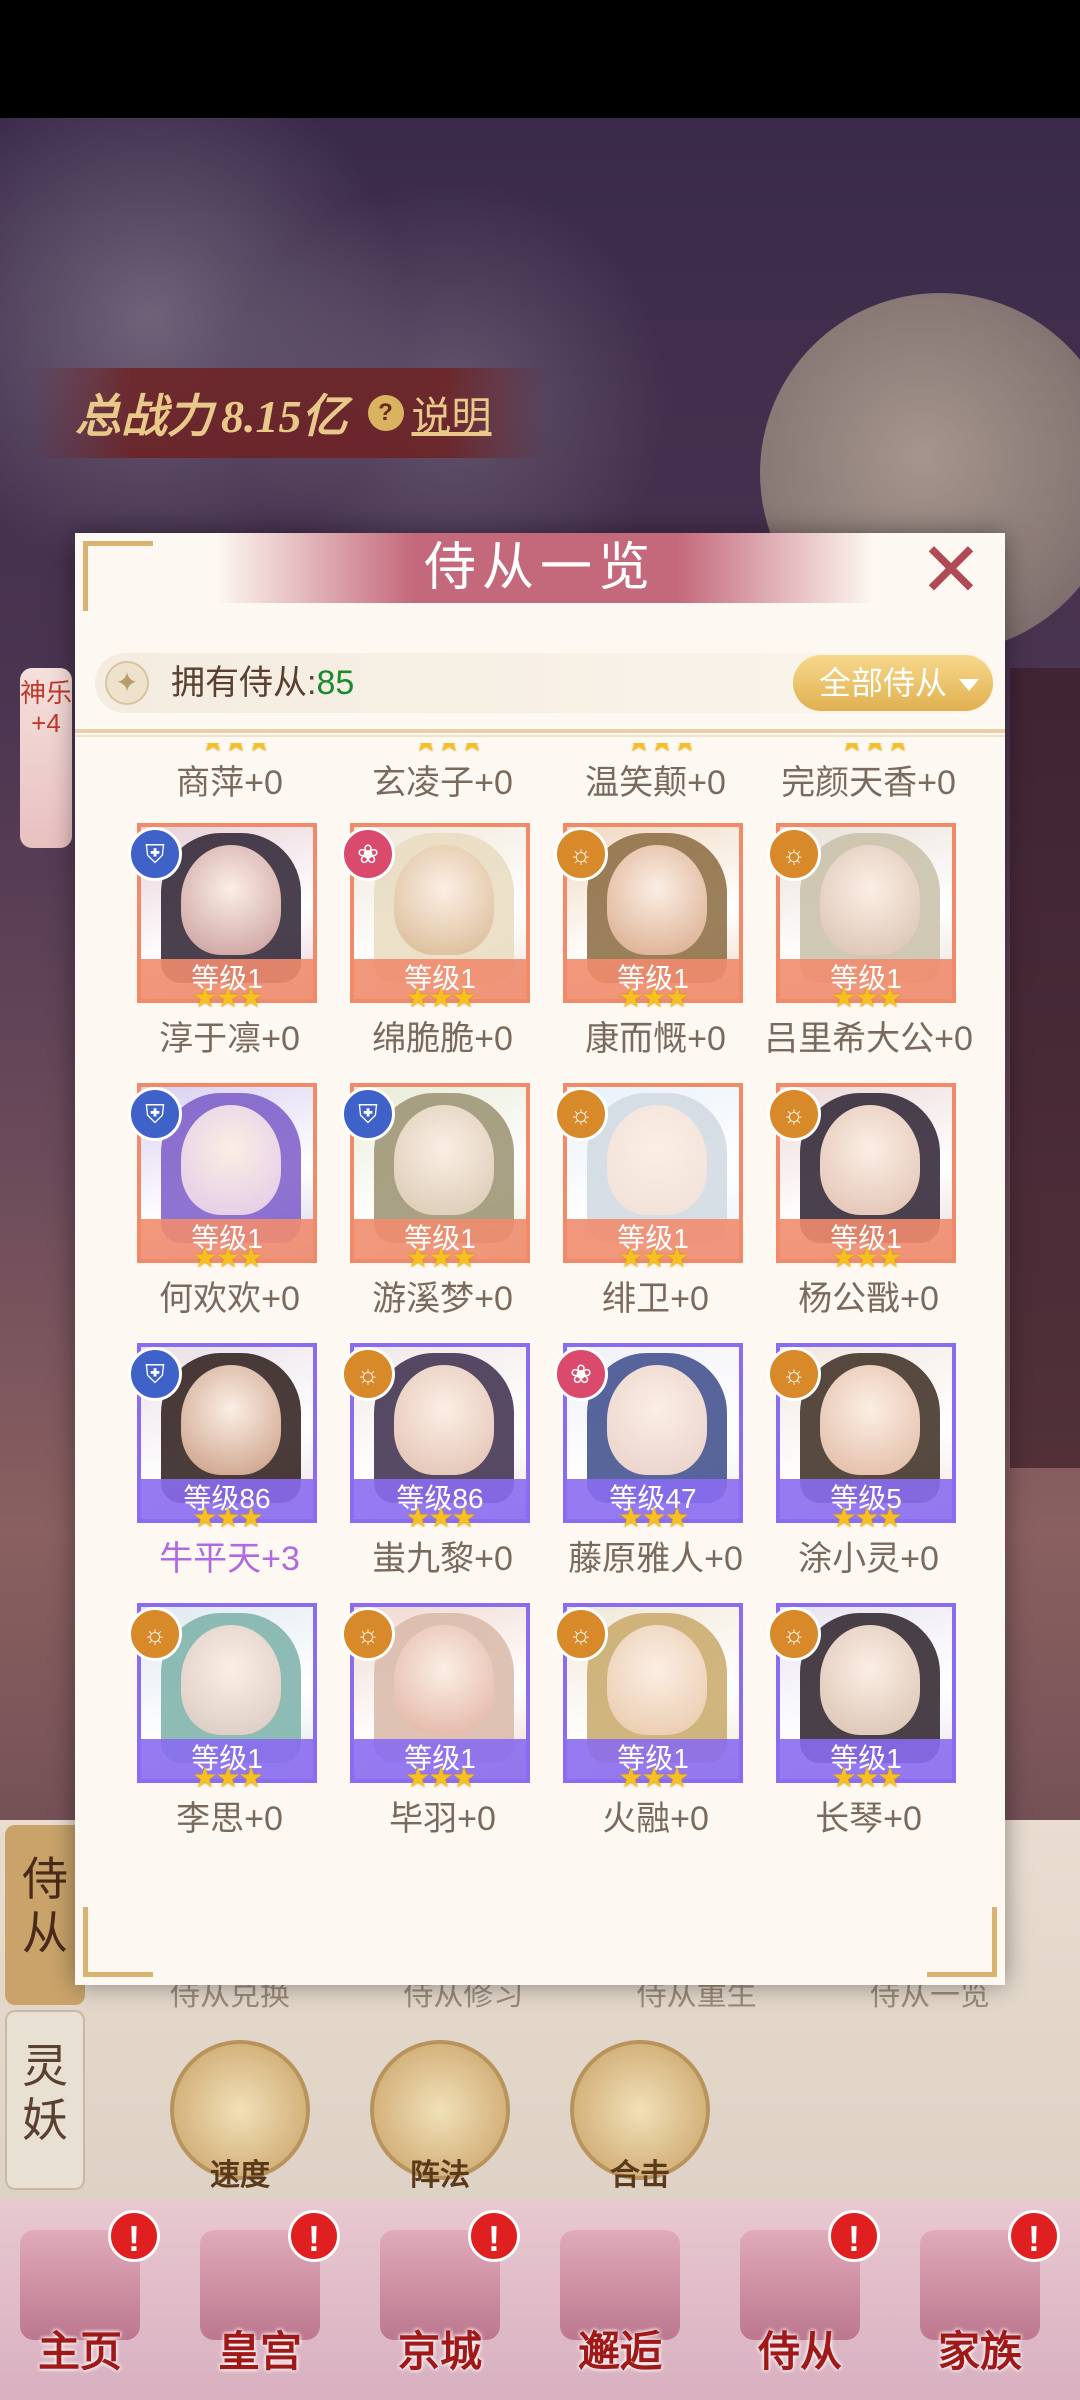 The image size is (1080, 2400). Describe the element at coordinates (284, 416) in the screenshot. I see `total-power-value: 8.15亿` at that location.